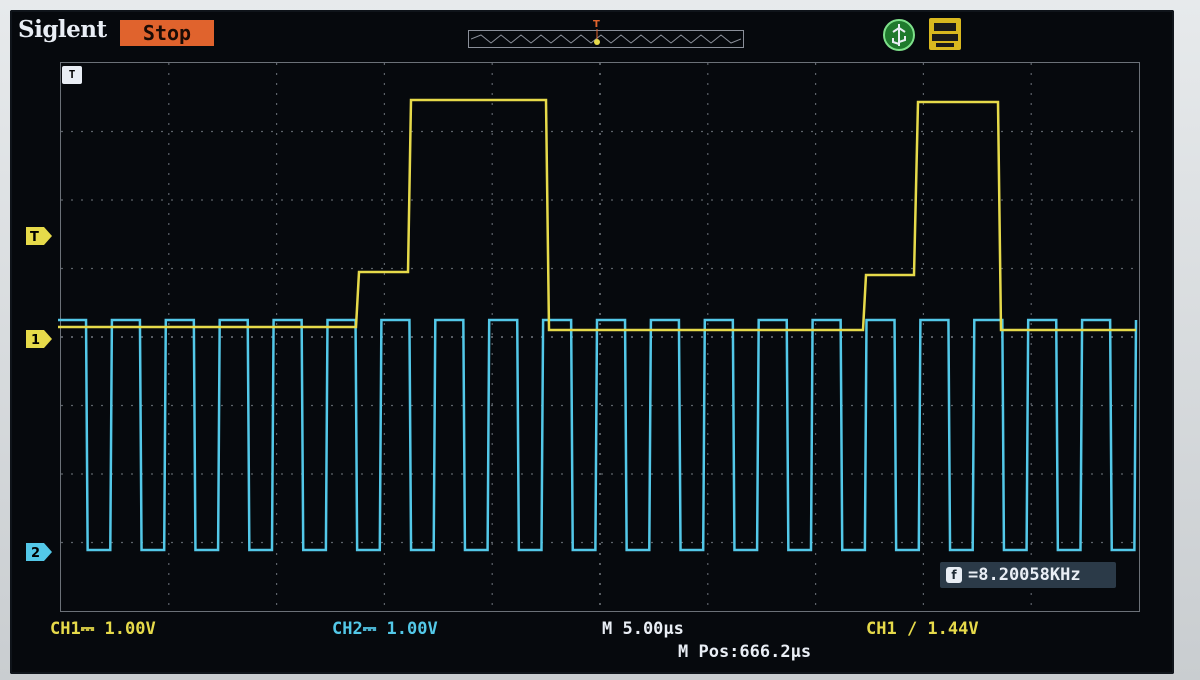 This screenshot has width=1200, height=680. Describe the element at coordinates (954, 575) in the screenshot. I see `frequency-counter-icon: f` at that location.